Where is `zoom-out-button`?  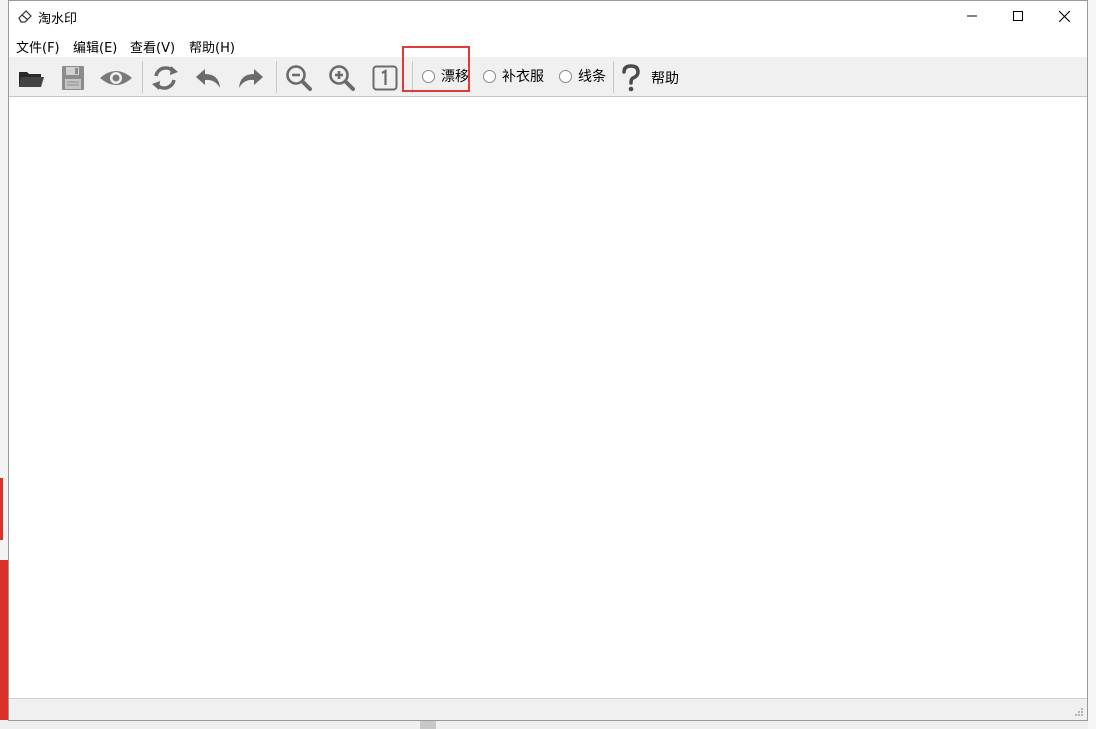
zoom-out-button is located at coordinates (299, 78).